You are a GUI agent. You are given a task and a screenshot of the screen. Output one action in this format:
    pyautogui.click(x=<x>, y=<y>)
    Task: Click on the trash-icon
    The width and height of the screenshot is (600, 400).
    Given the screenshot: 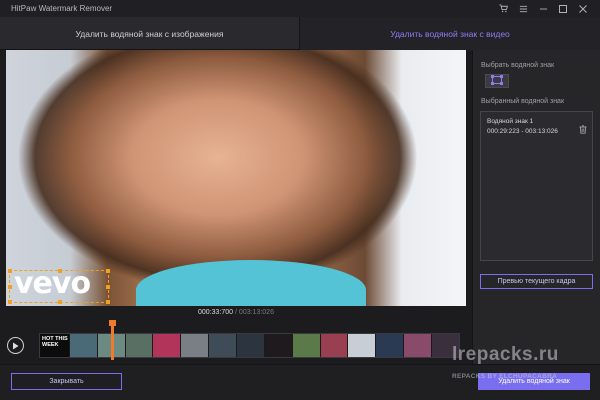 What is the action you would take?
    pyautogui.click(x=583, y=130)
    